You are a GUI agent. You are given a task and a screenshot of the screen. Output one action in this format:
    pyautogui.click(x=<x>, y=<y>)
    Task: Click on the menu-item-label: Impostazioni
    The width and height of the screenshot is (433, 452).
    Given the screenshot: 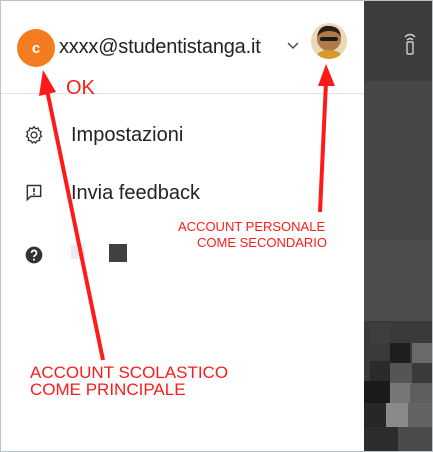 What is the action you would take?
    pyautogui.click(x=127, y=134)
    